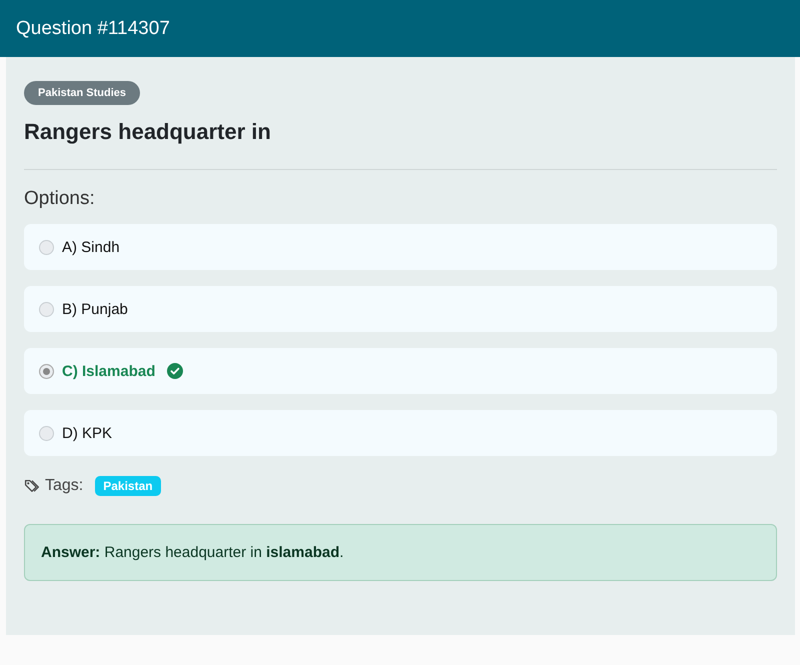 The width and height of the screenshot is (800, 665). I want to click on option-label: D) KPK, so click(87, 433).